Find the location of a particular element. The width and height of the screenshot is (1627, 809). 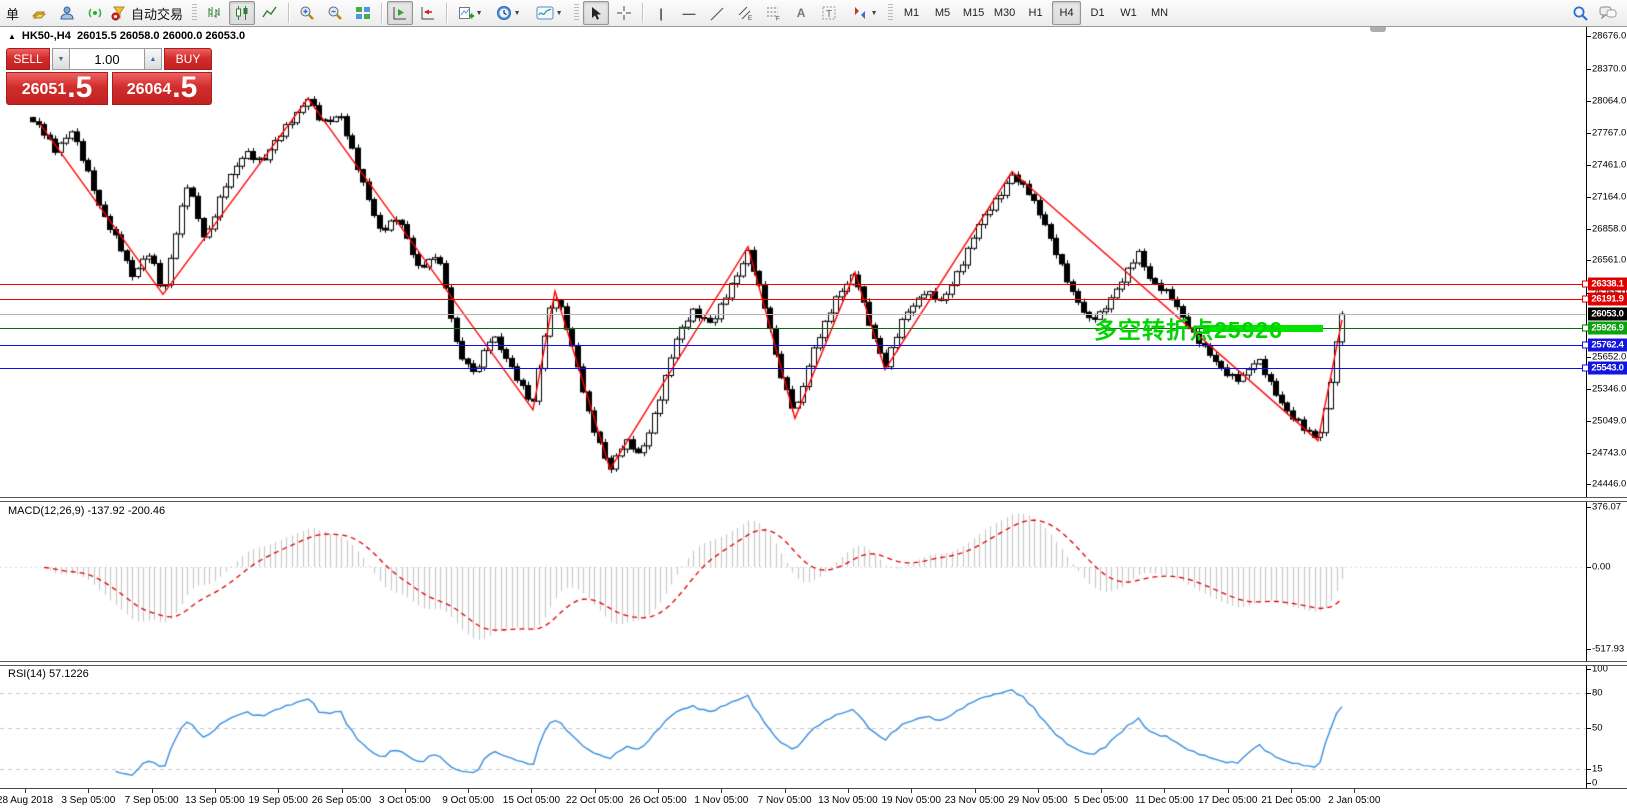

crosshair-icon is located at coordinates (624, 13).